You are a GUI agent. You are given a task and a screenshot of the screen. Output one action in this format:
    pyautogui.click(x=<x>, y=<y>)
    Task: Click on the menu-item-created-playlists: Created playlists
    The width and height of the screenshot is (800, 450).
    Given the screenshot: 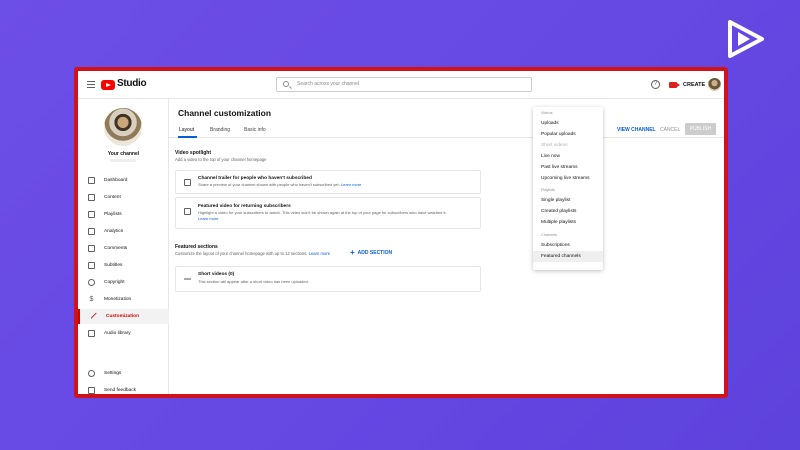 What is the action you would take?
    pyautogui.click(x=568, y=211)
    